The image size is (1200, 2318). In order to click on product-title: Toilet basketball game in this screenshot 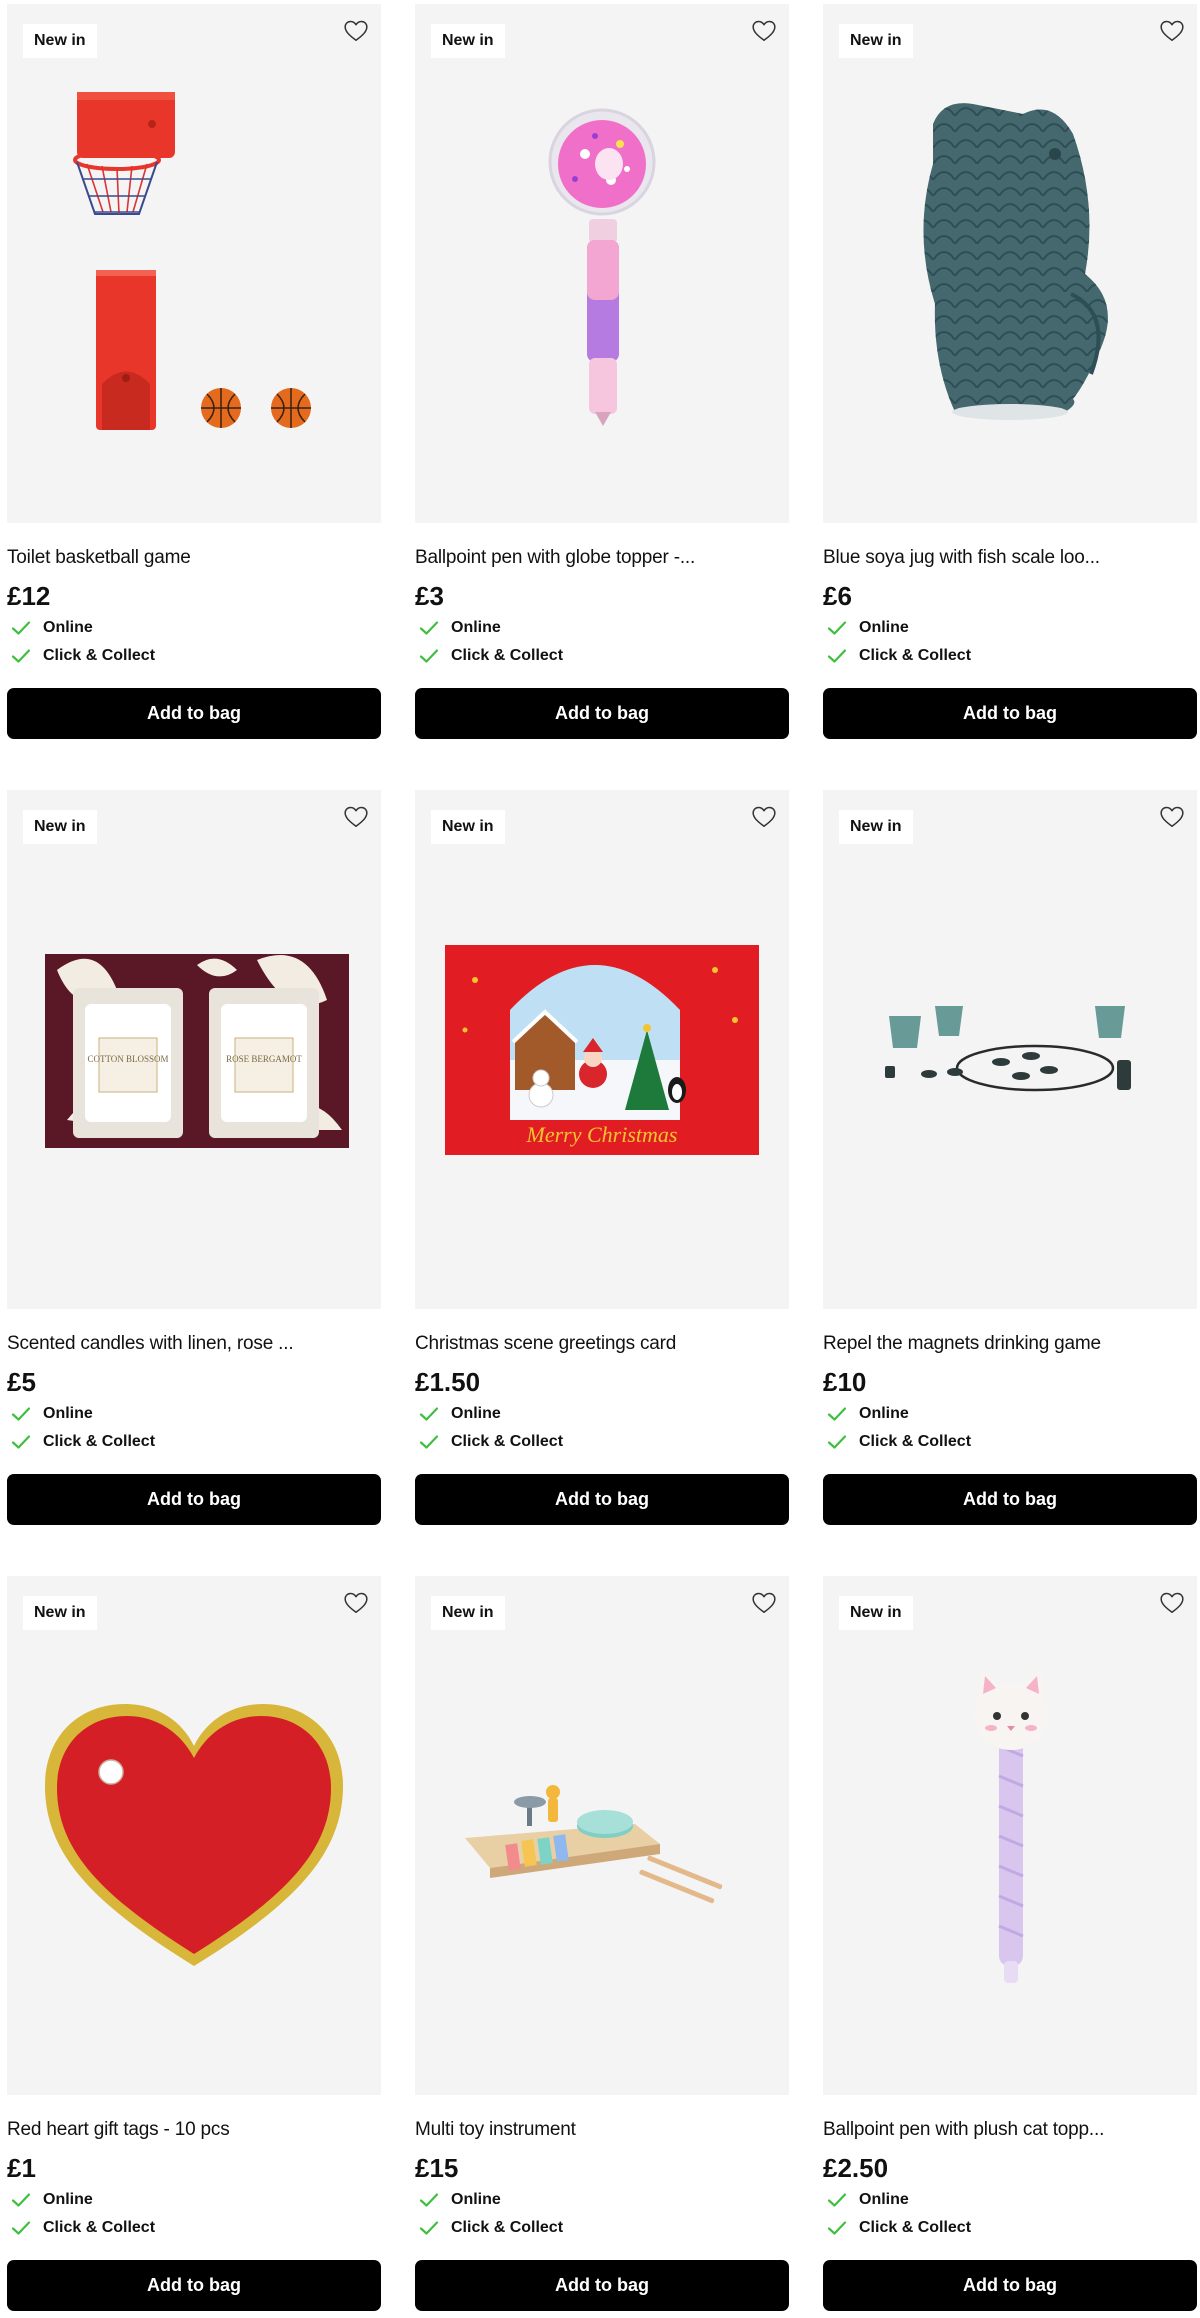, I will do `click(194, 558)`.